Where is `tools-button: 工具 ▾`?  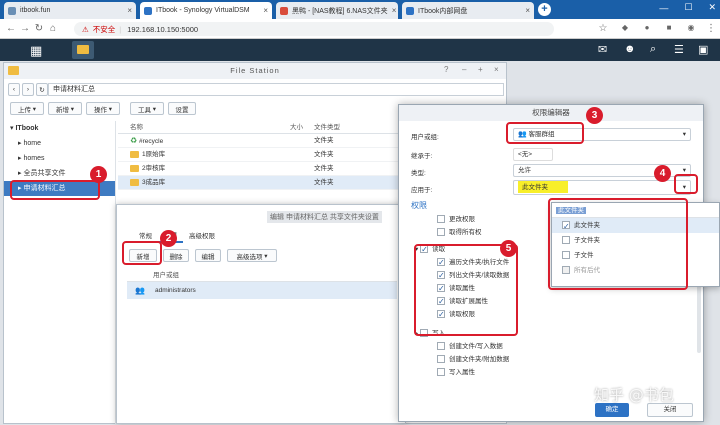
tools-button: 工具 ▾ is located at coordinates (147, 108).